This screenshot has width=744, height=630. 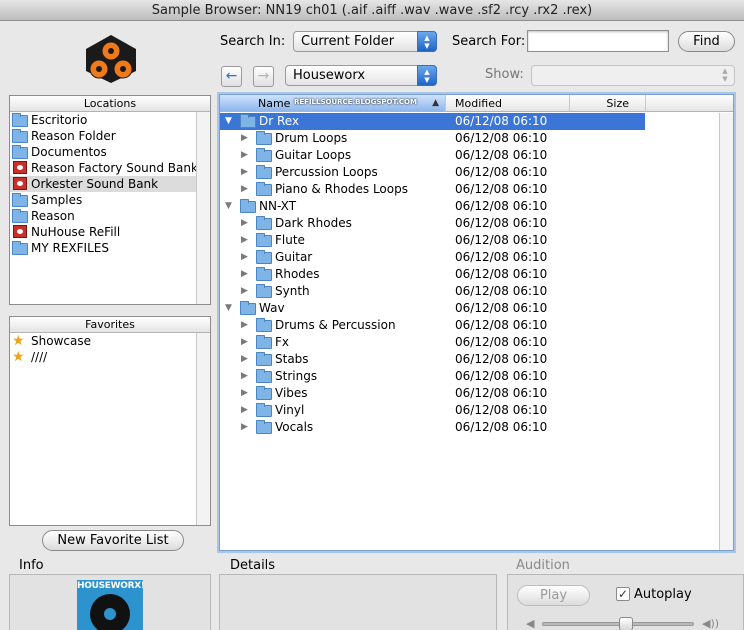 I want to click on volume-slider-knob, so click(x=625, y=623).